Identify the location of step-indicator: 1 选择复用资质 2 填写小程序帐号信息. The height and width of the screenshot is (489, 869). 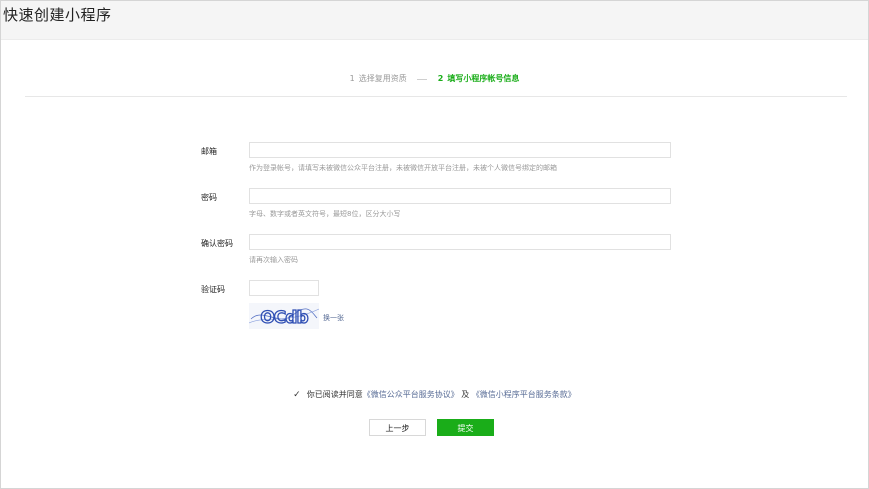
(434, 79).